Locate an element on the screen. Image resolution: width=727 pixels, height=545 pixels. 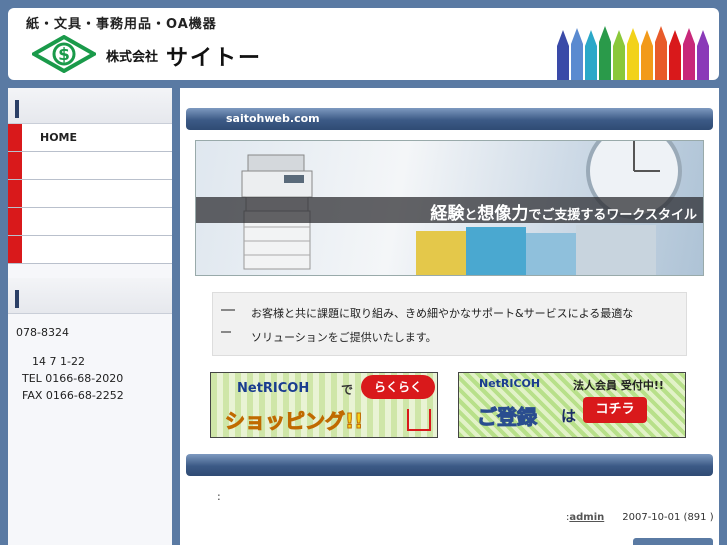
netricoh-register-banner: NetRICOH 法人会員 受付中!! ご登録 は コチラ is located at coordinates (572, 405).